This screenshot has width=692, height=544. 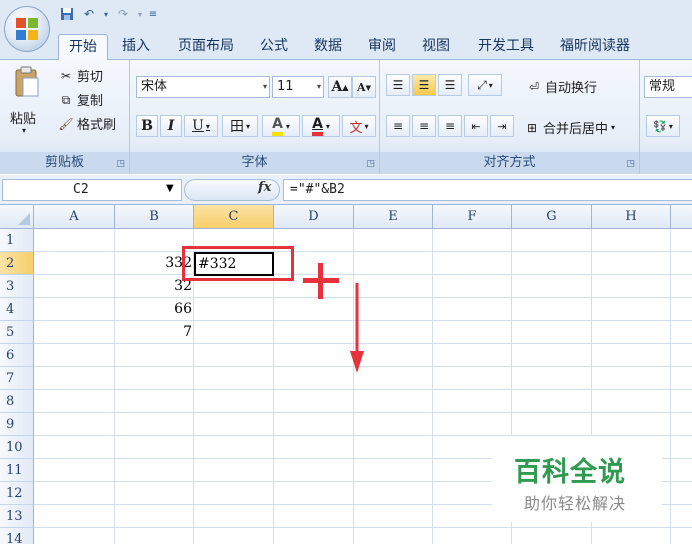 What do you see at coordinates (67, 14) in the screenshot?
I see `save-icon` at bounding box center [67, 14].